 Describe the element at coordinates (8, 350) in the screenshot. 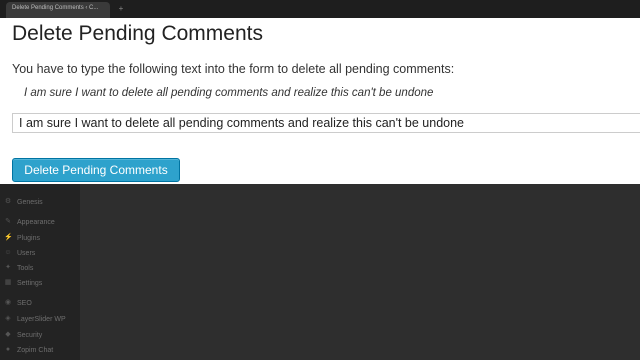

I see `chat-icon: ●` at that location.